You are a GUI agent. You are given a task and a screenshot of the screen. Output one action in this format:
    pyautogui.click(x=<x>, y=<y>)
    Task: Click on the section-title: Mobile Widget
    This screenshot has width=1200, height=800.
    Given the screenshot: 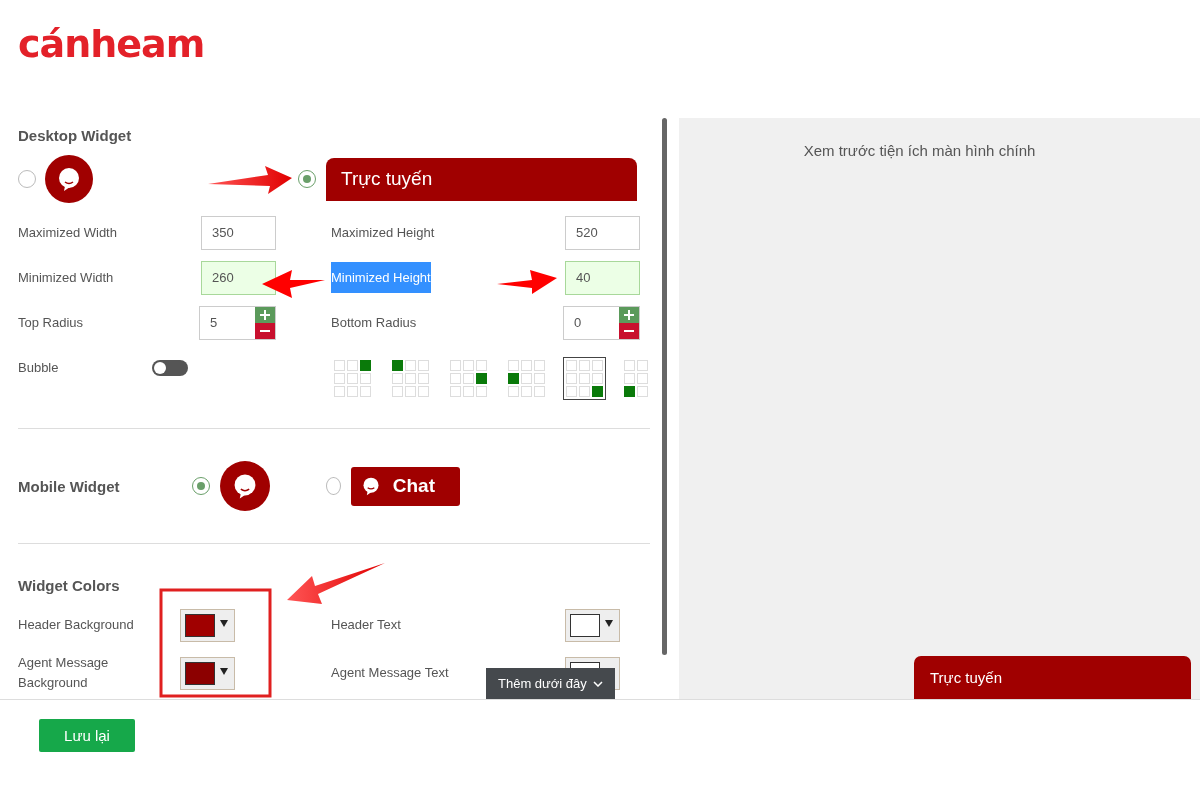 What is the action you would take?
    pyautogui.click(x=69, y=486)
    